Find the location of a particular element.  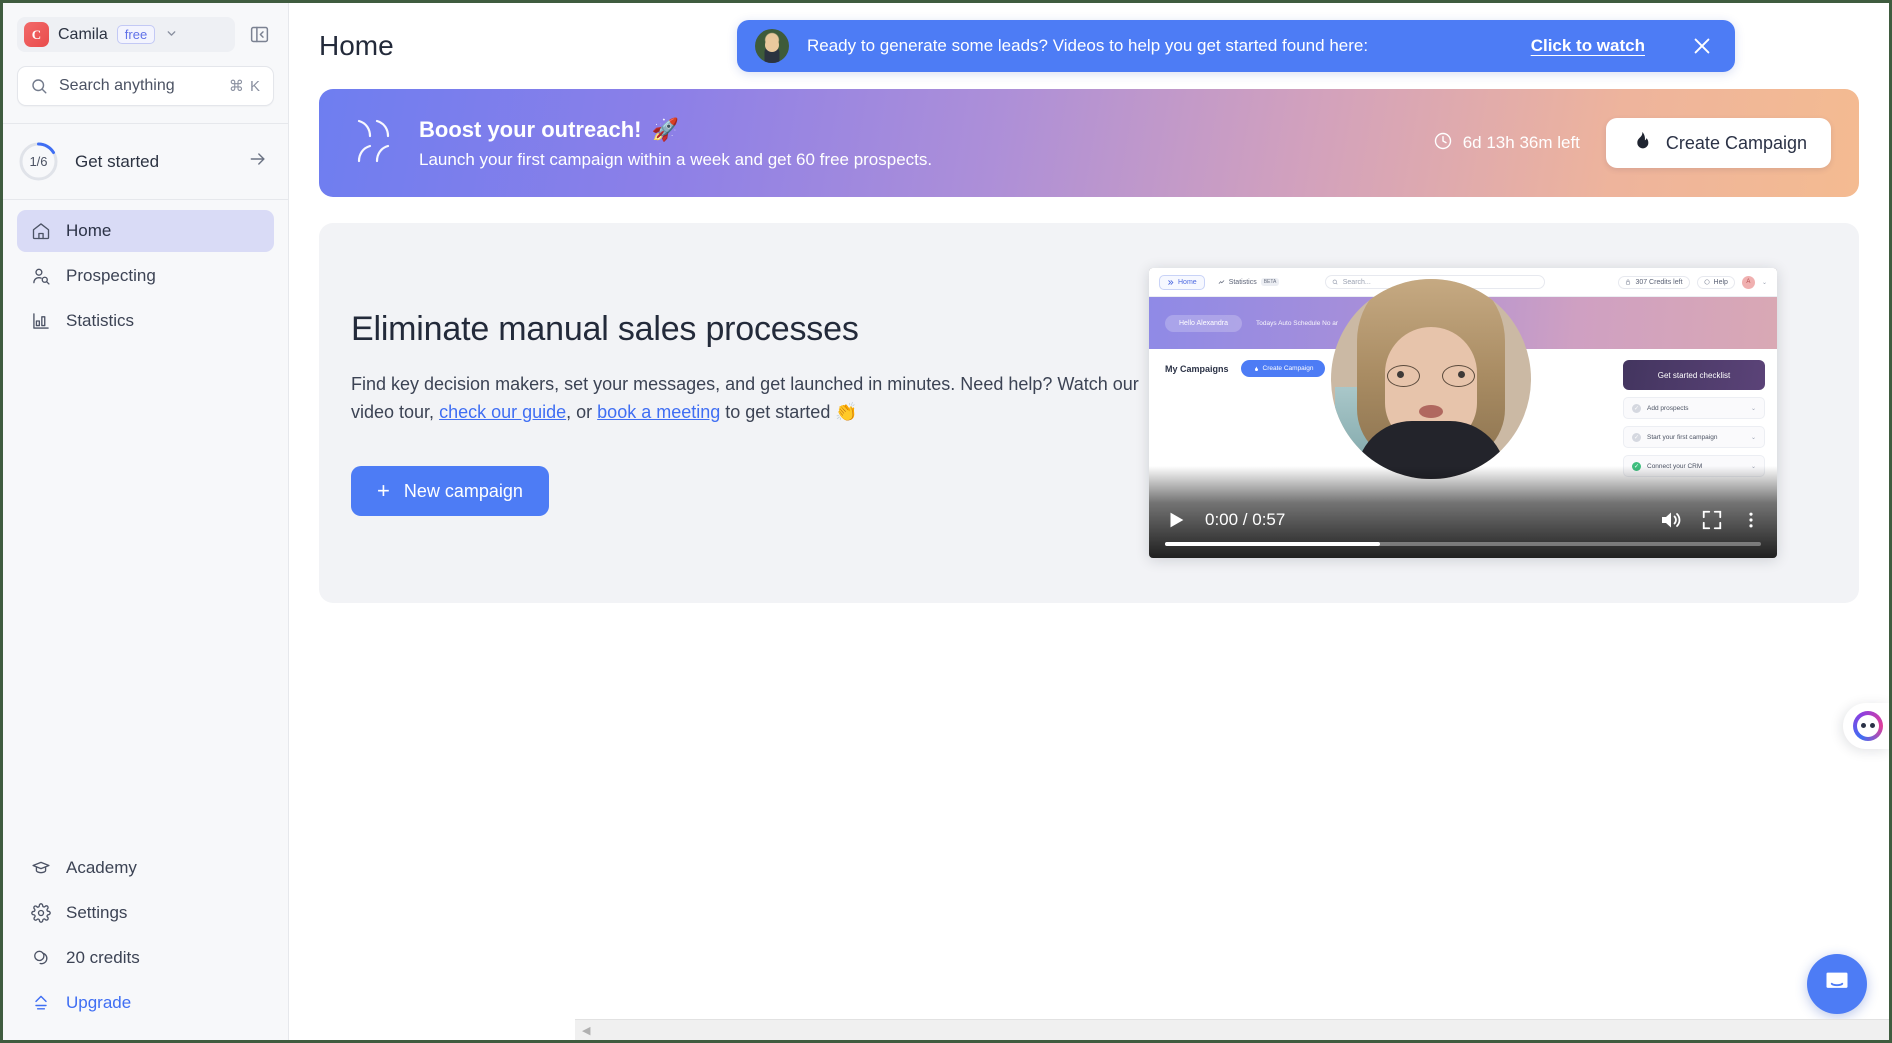

plus-icon: + is located at coordinates (383, 491).